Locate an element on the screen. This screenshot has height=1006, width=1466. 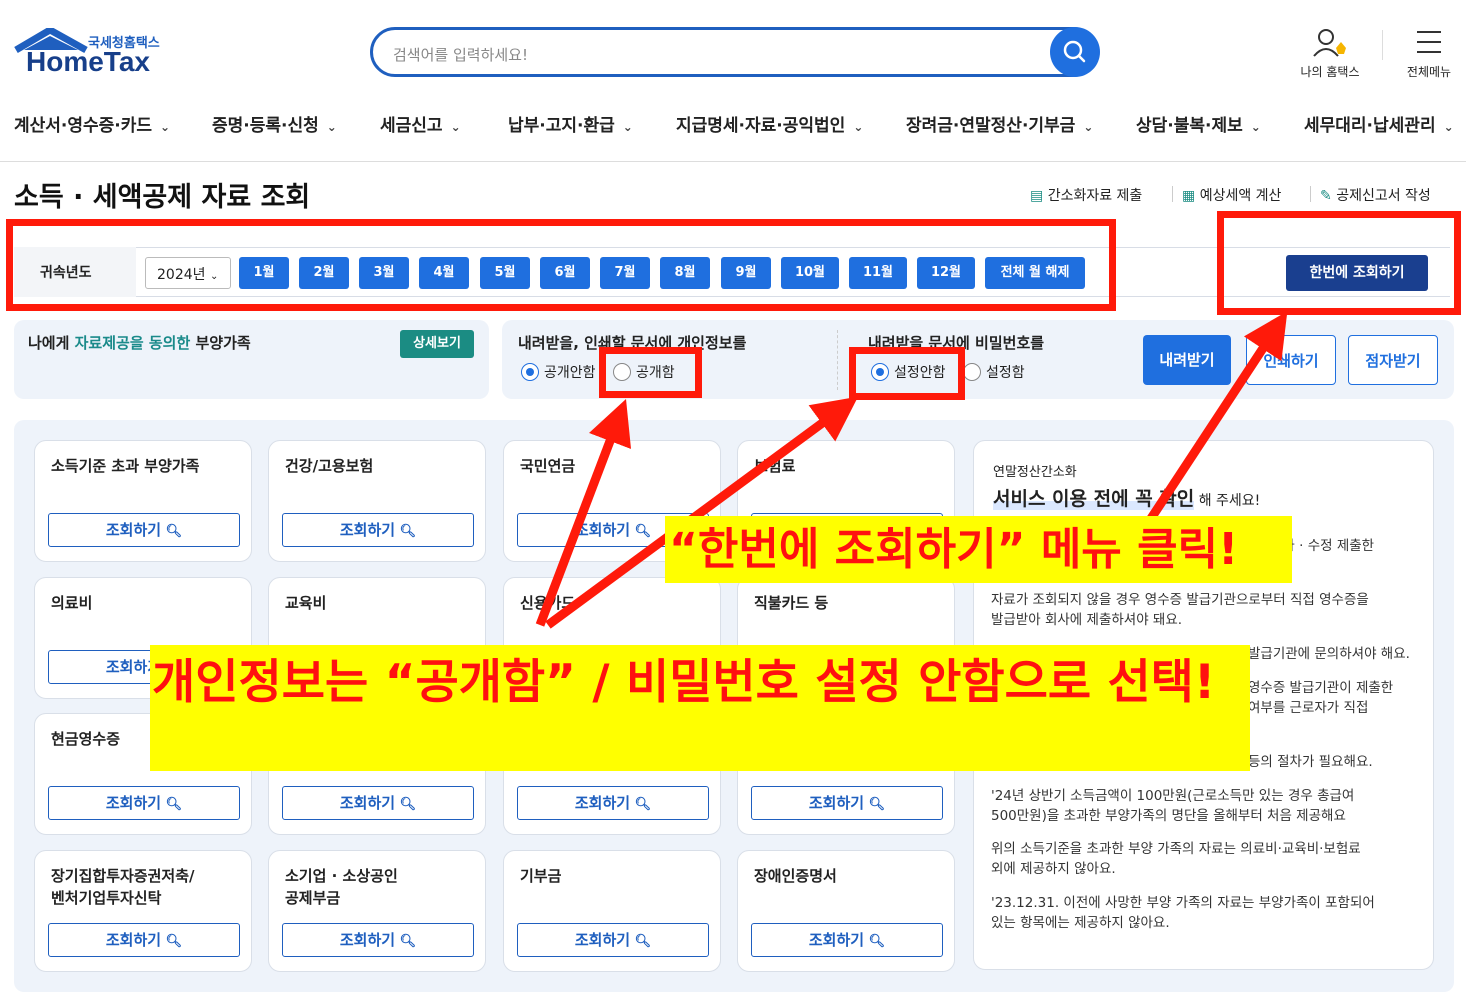
callout-query-all: “한번에 조회하기” 메뉴 클릭! is located at coordinates (978, 549).